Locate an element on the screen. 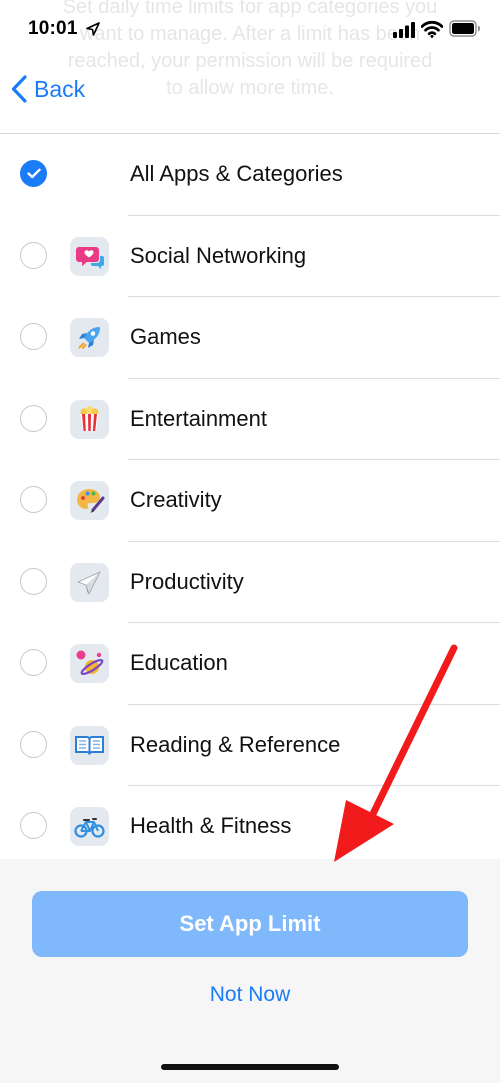  category-label: Social Networking is located at coordinates (218, 255).